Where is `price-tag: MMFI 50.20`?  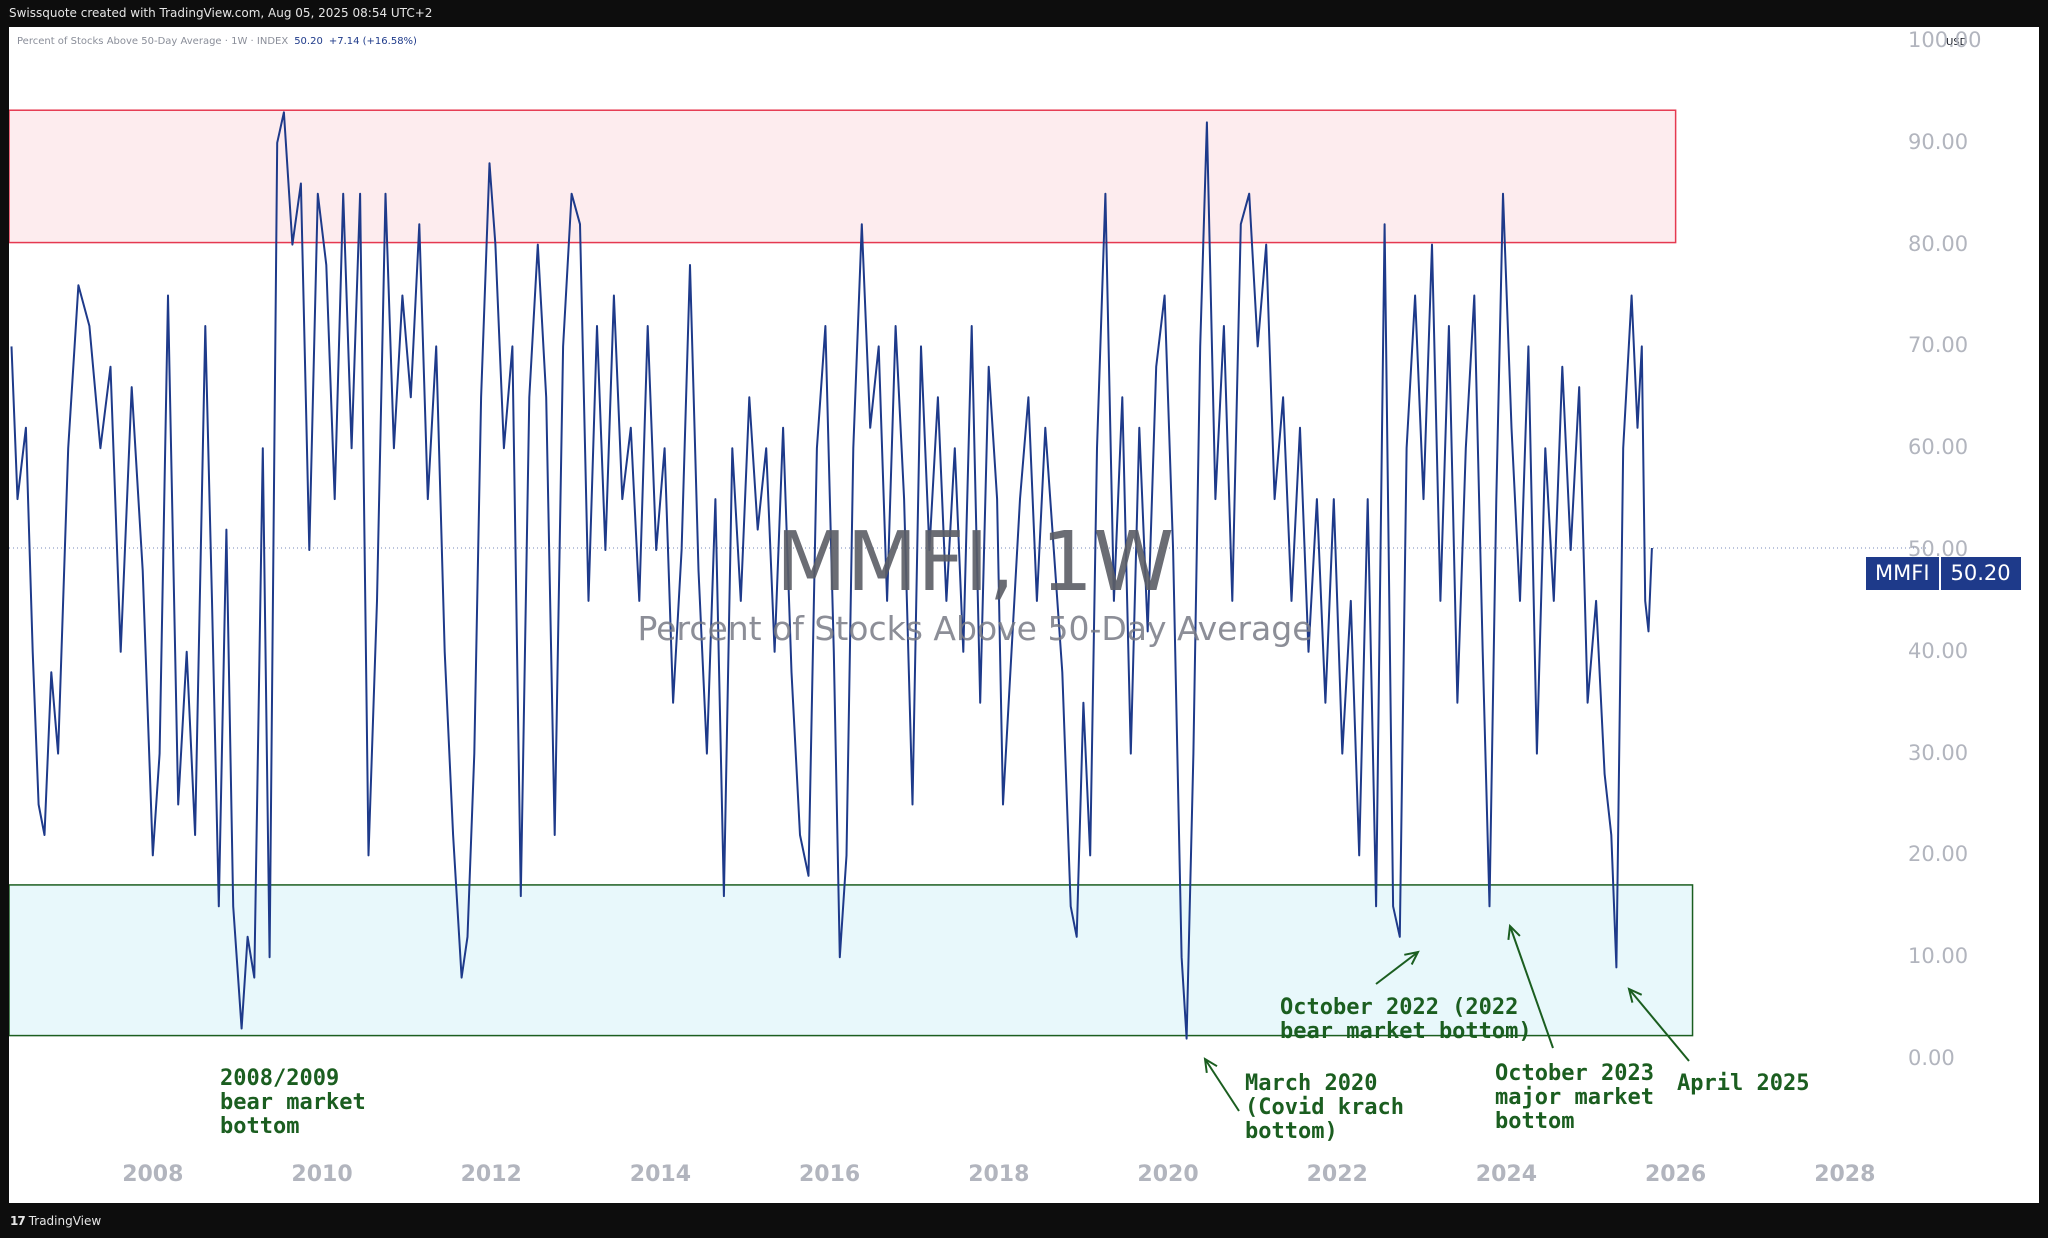 price-tag: MMFI 50.20 is located at coordinates (1943, 573).